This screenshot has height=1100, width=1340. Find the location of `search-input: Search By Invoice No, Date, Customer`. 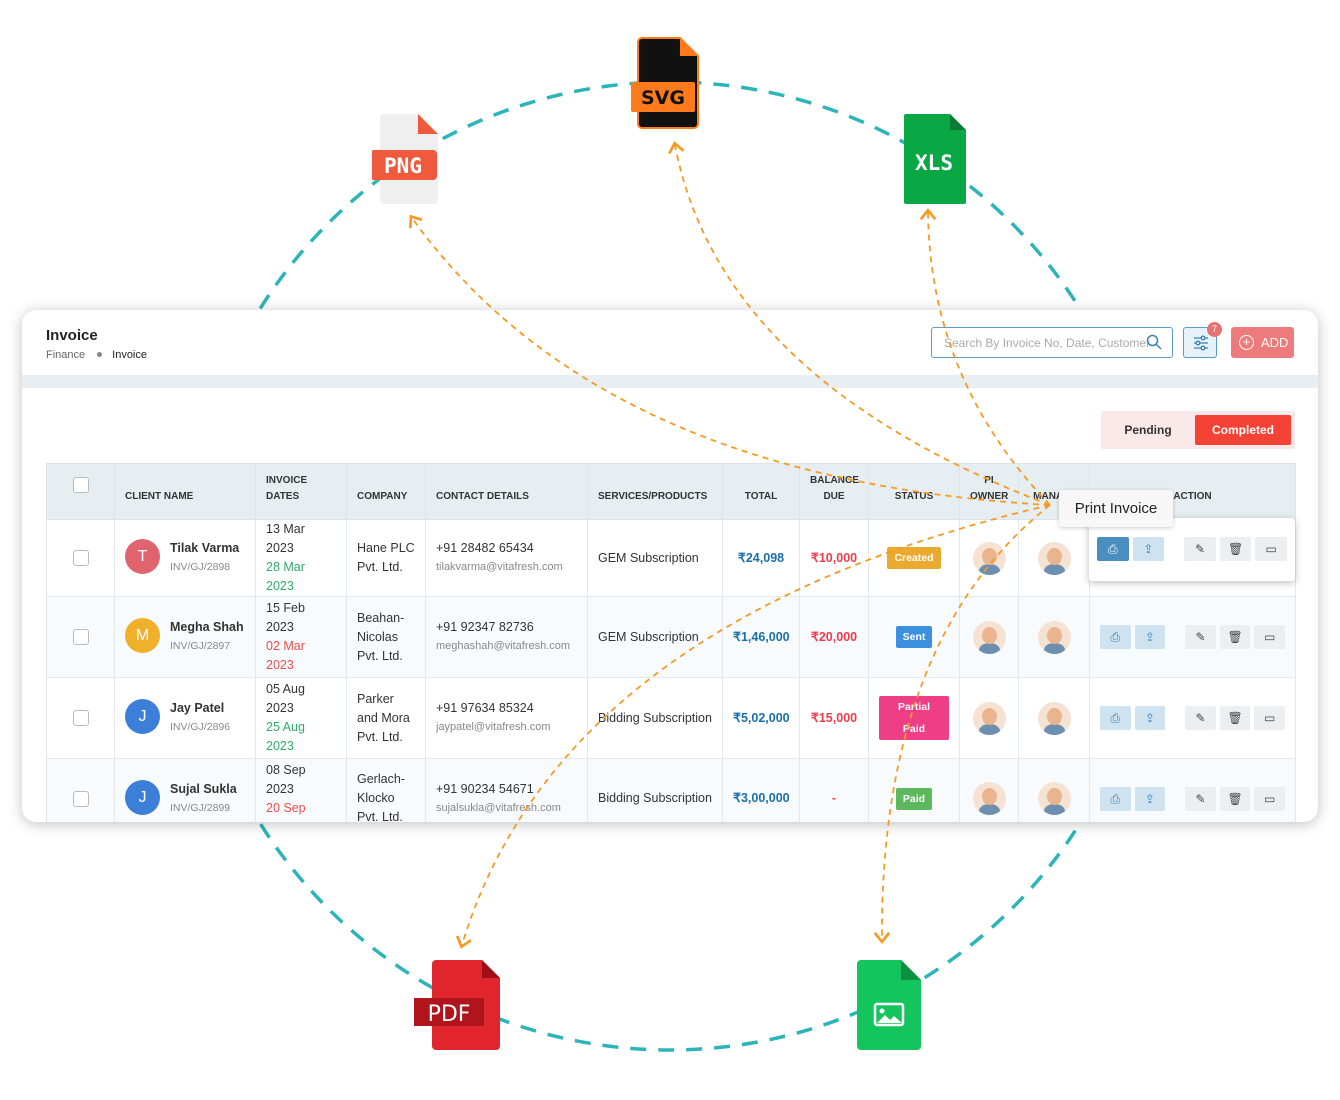

search-input: Search By Invoice No, Date, Customer is located at coordinates (1052, 342).